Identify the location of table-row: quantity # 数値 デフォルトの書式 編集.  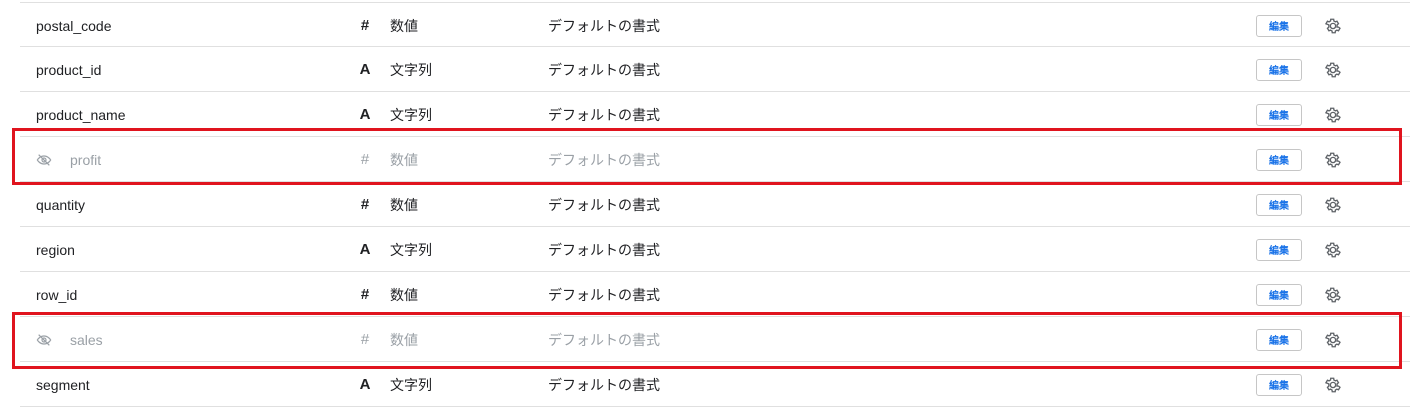
(715, 204).